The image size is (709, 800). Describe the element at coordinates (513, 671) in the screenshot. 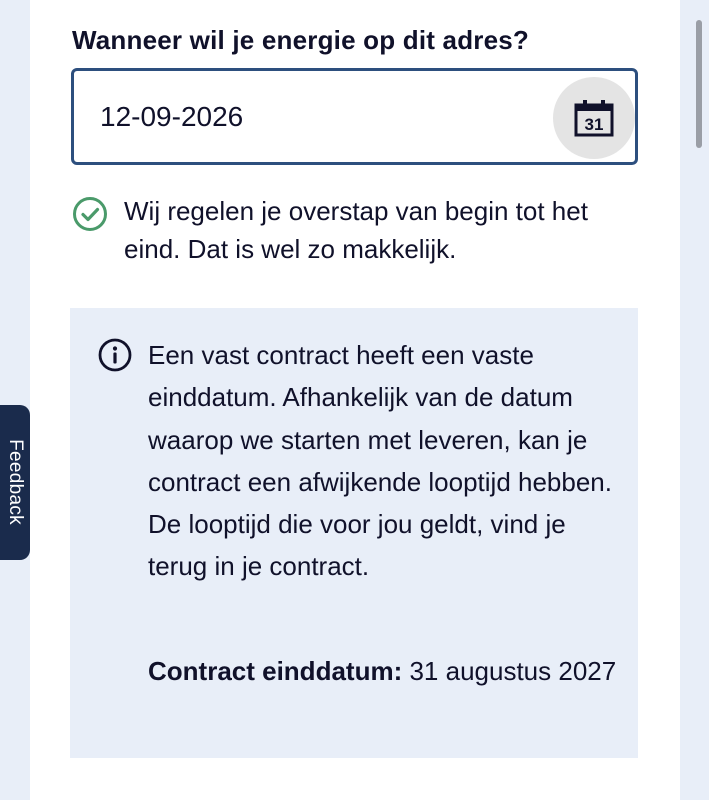

I see `contract-end-date-value: 31 augustus 2027` at that location.